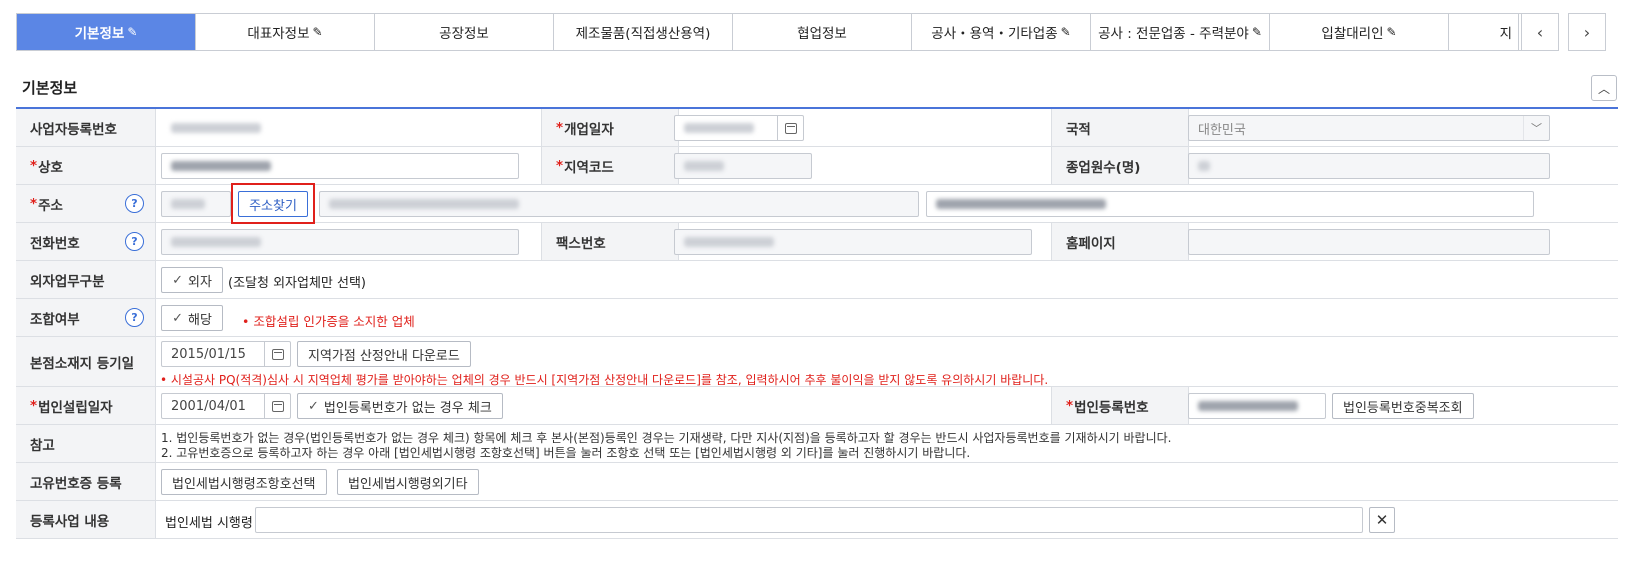 Image resolution: width=1628 pixels, height=576 pixels. Describe the element at coordinates (1120, 127) in the screenshot. I see `label-nationality: 국적` at that location.